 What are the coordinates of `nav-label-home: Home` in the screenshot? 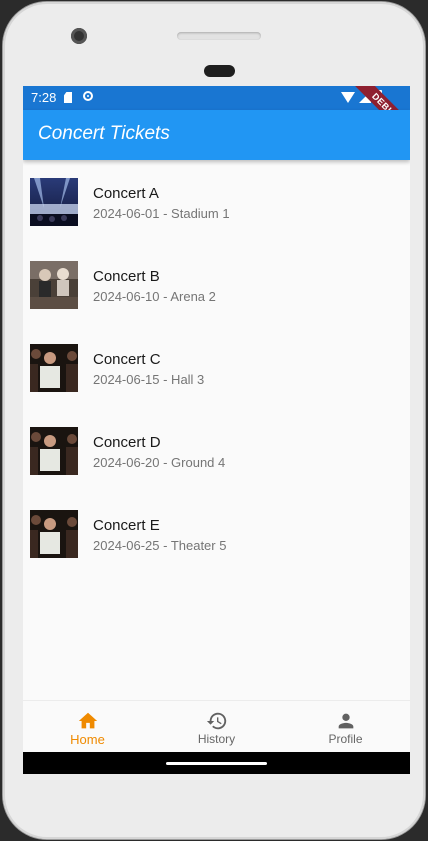 It's located at (87, 739).